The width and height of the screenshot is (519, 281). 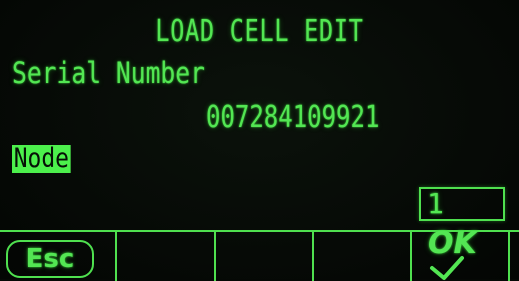 I want to click on softkey-esc: Esc, so click(x=58, y=256).